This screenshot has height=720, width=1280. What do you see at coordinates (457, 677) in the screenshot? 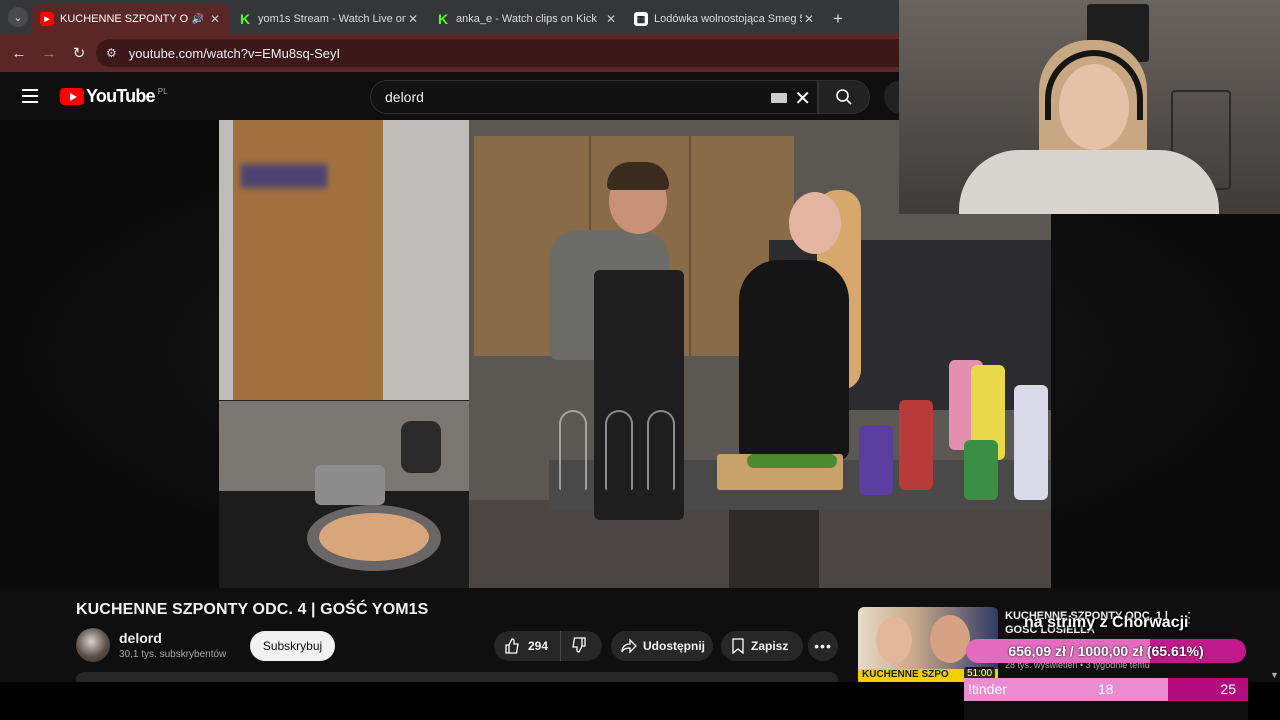
I see `description-box` at bounding box center [457, 677].